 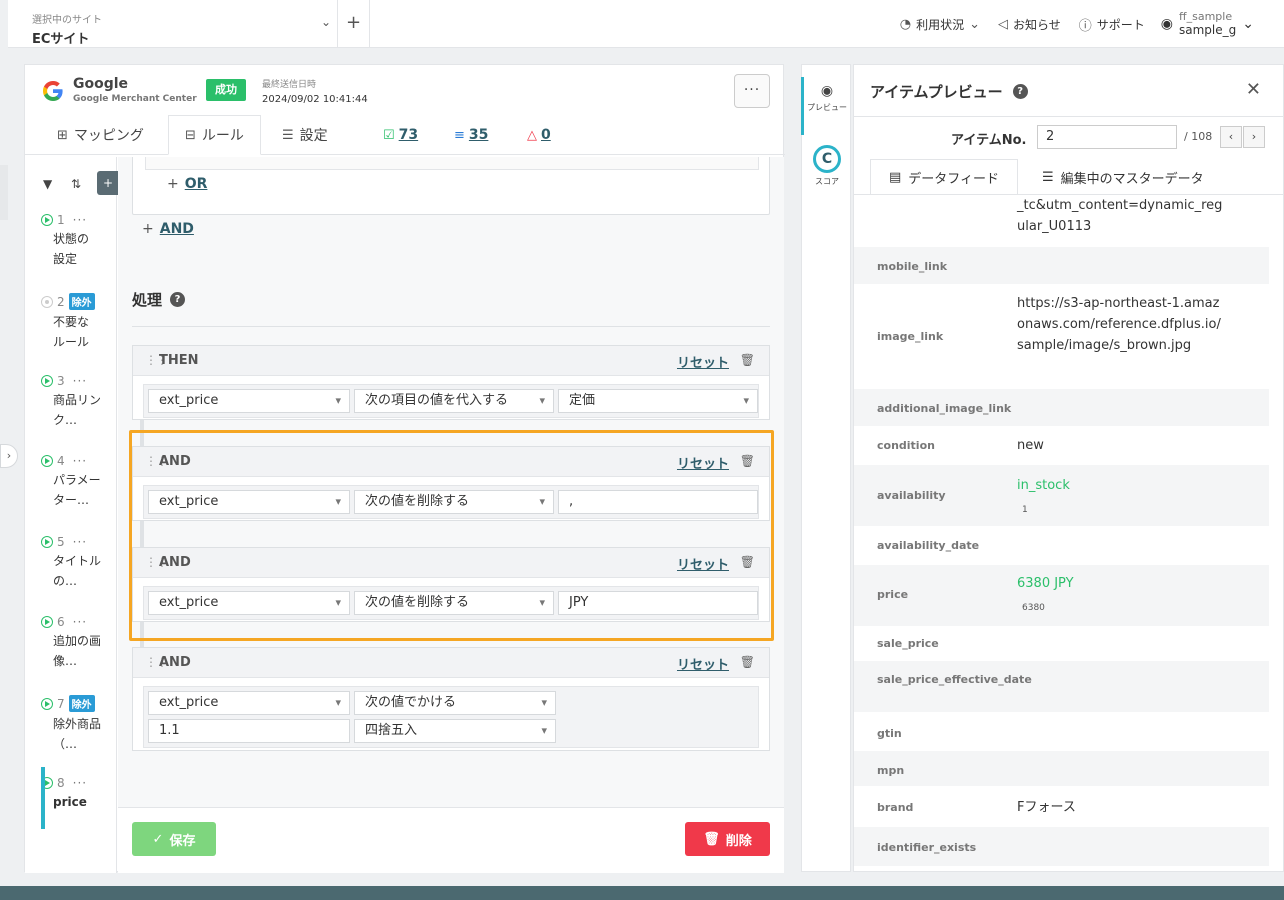 I want to click on or-label: OR, so click(x=196, y=184).